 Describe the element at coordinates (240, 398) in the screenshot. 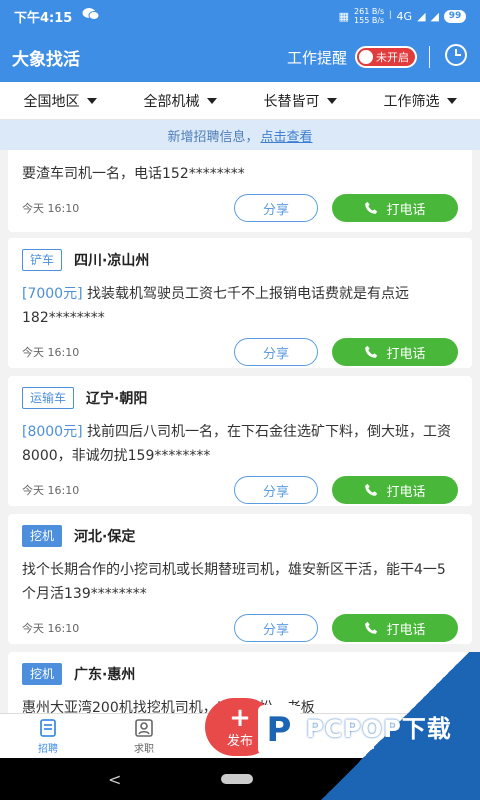

I see `card-header: 运输车 辽宁·朝阳` at that location.